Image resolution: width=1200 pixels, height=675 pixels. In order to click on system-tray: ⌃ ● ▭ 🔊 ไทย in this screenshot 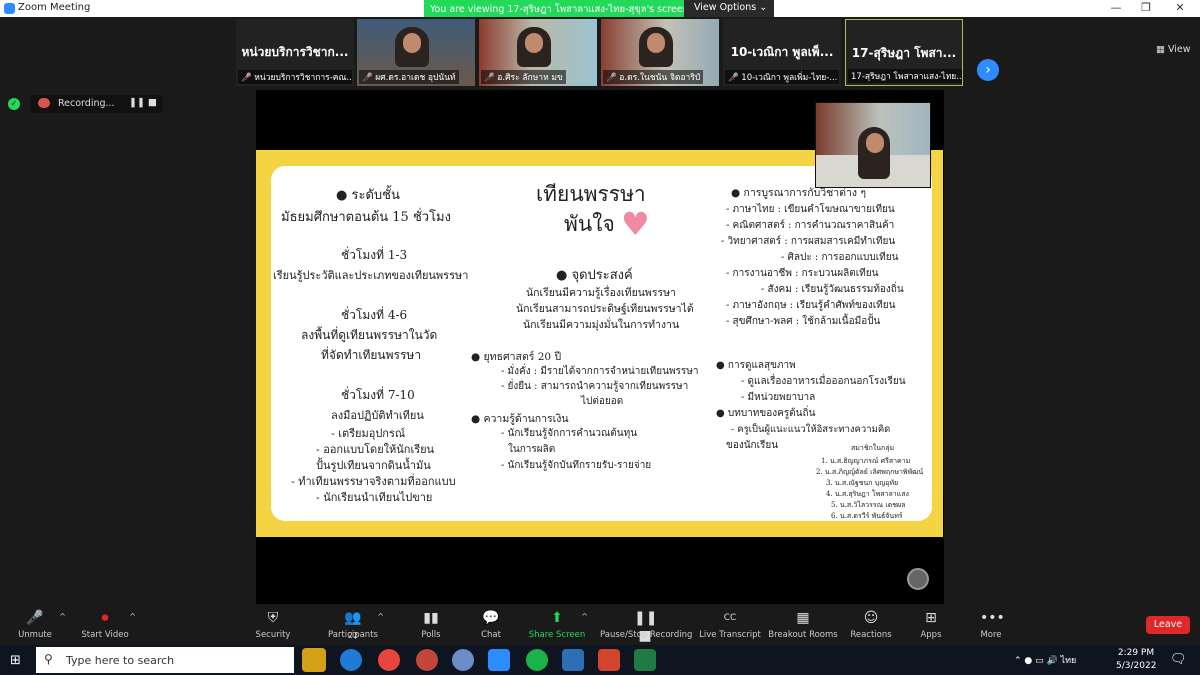, I will do `click(1045, 660)`.